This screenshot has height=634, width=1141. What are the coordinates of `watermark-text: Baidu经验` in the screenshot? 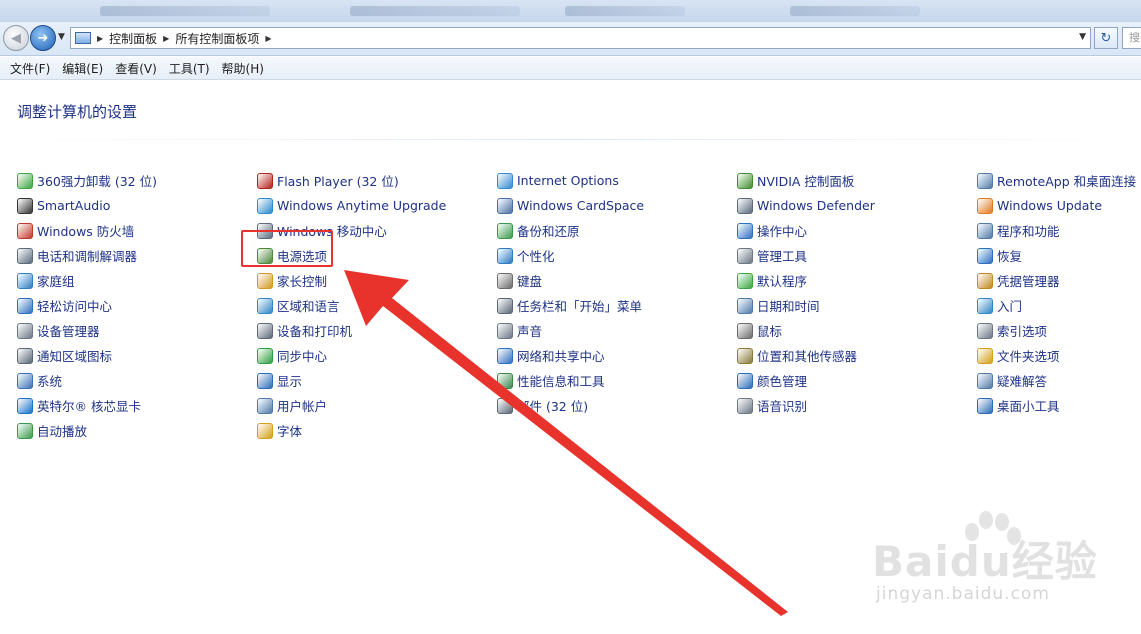 It's located at (985, 561).